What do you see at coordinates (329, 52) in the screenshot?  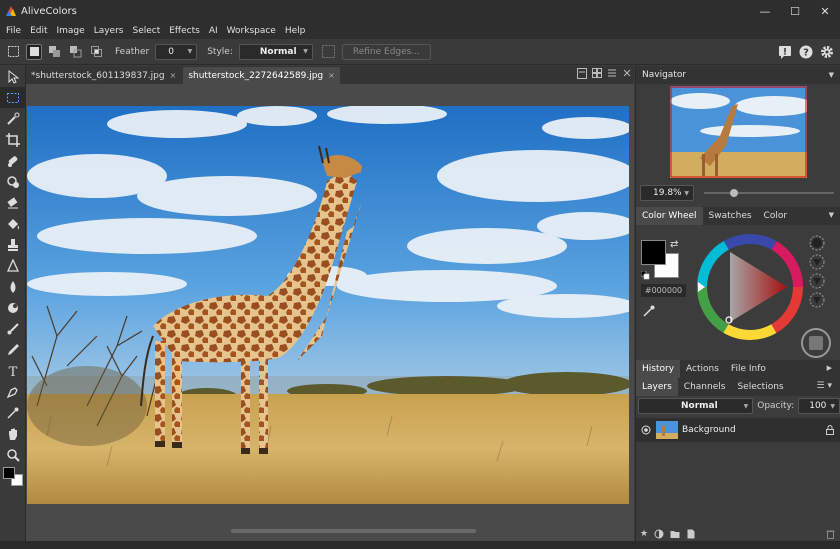 I see `selection-frame-icon` at bounding box center [329, 52].